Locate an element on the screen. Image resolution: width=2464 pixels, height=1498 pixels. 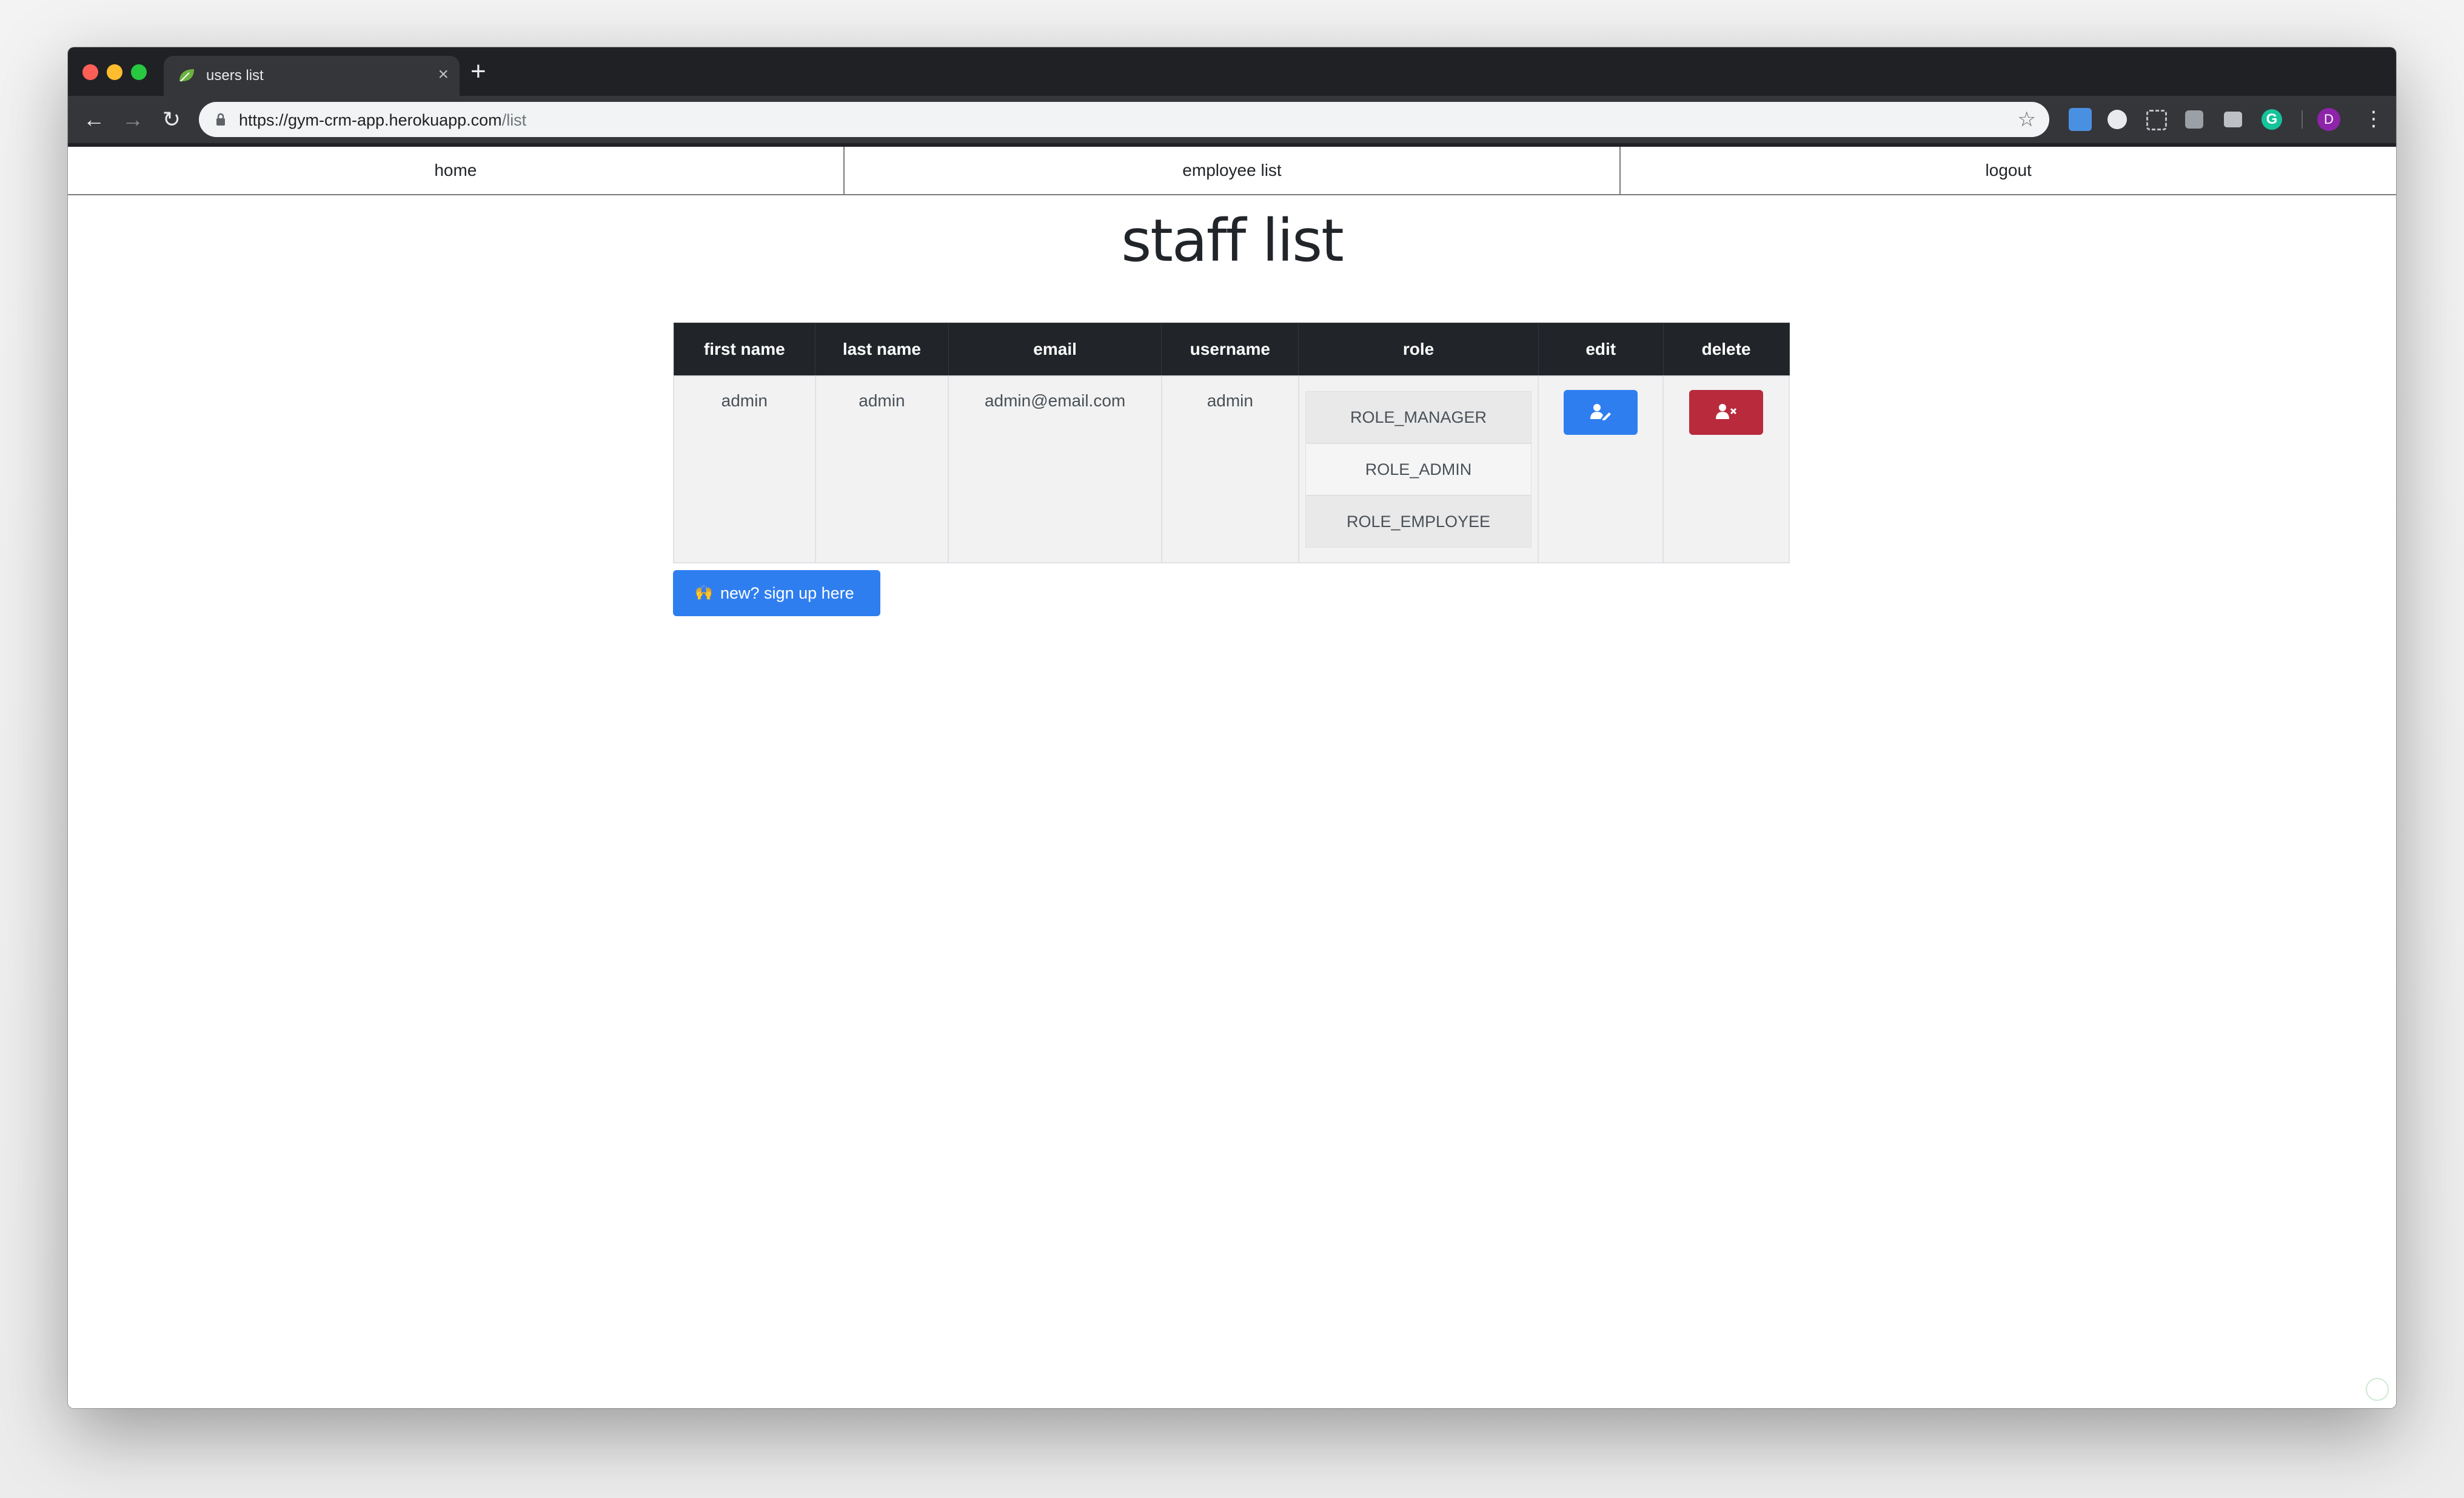
edit-user-button is located at coordinates (1601, 412).